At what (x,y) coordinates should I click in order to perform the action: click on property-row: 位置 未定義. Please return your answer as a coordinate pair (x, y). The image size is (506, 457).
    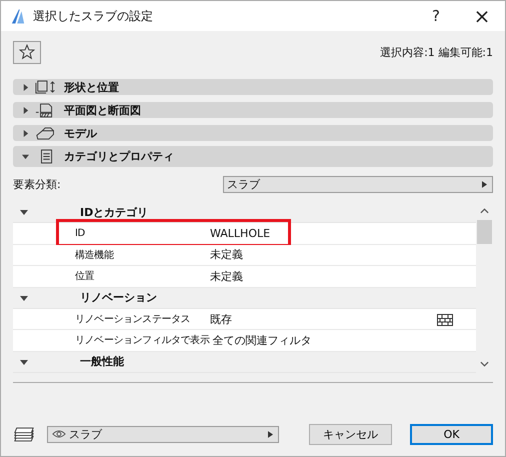
    Looking at the image, I should click on (244, 277).